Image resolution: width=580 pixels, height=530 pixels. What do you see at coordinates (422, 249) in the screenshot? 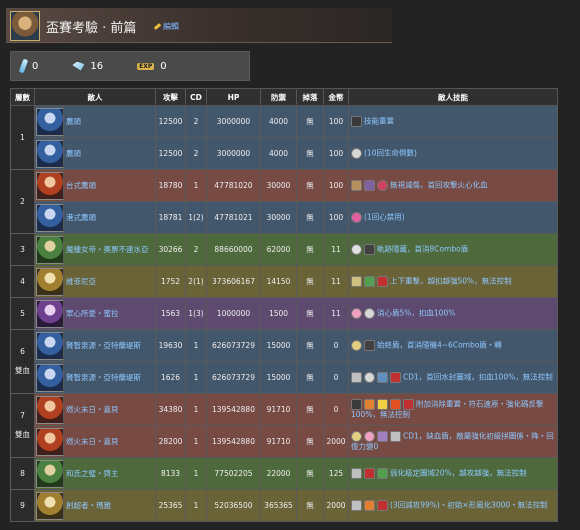
I see `enemy-skill-text: 軌跡隱藏，首消8Combo盾` at bounding box center [422, 249].